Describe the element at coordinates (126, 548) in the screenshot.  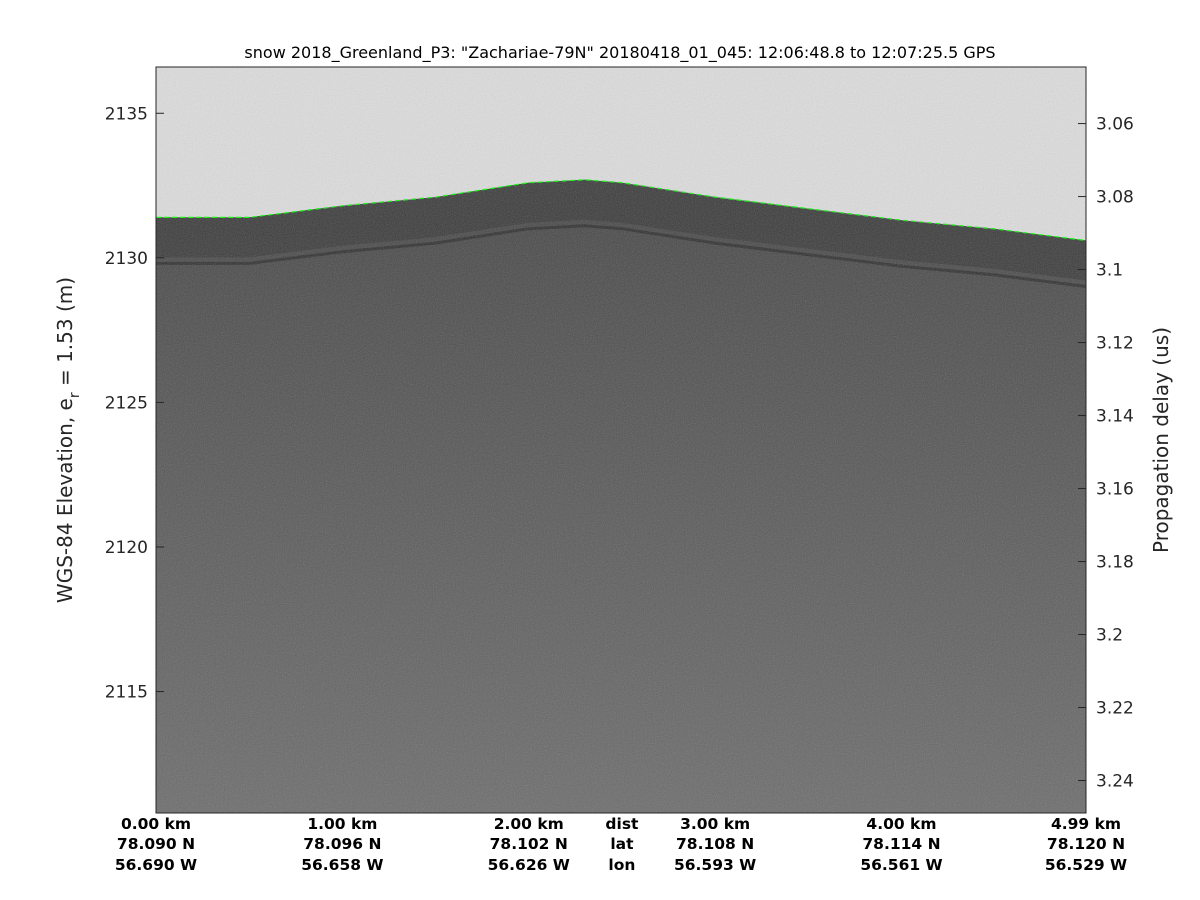
I see `left-tick-label: 2120` at that location.